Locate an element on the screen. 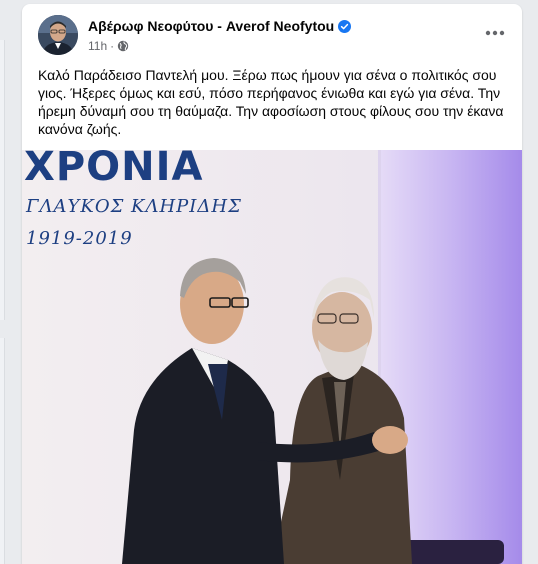 Image resolution: width=538 pixels, height=564 pixels. globe-icon is located at coordinates (123, 46).